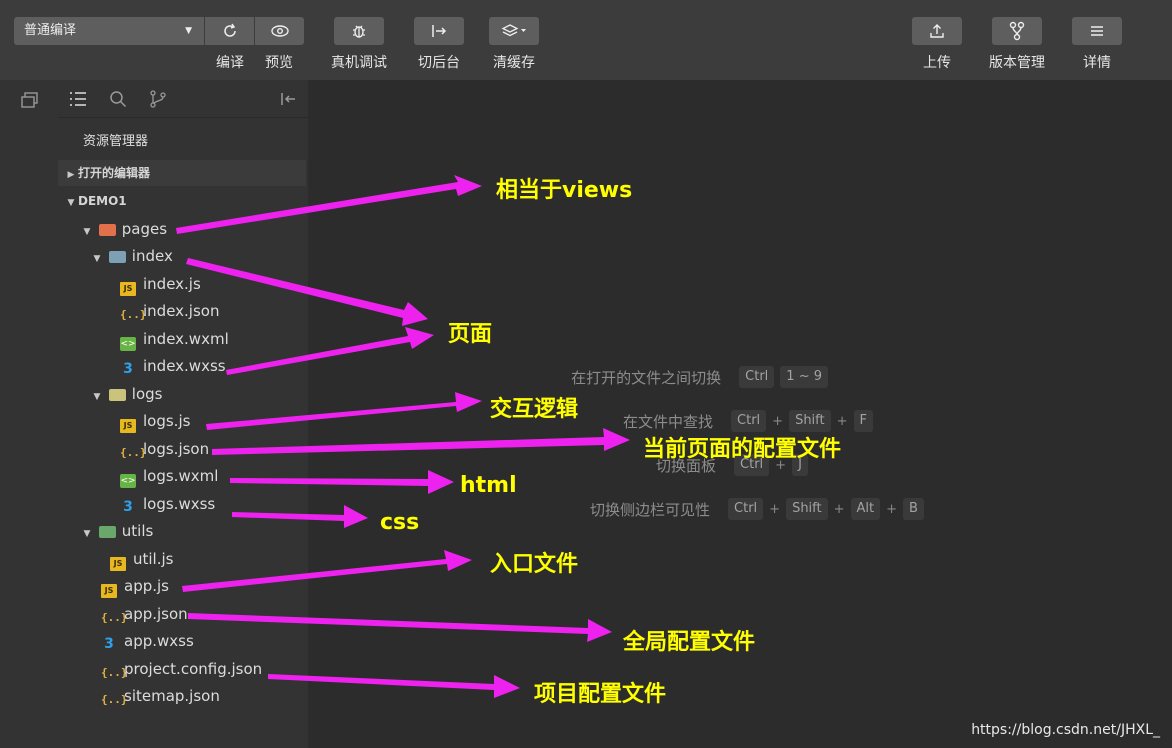 The image size is (1172, 748). Describe the element at coordinates (600, 694) in the screenshot. I see `annotation-project-config: 项目配置文件` at that location.